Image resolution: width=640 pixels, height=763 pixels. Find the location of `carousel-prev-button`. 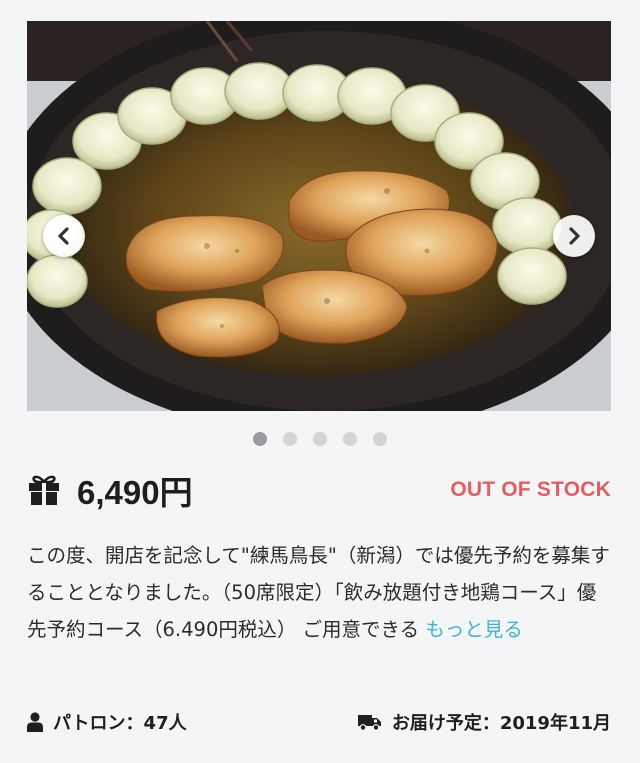

carousel-prev-button is located at coordinates (64, 236).